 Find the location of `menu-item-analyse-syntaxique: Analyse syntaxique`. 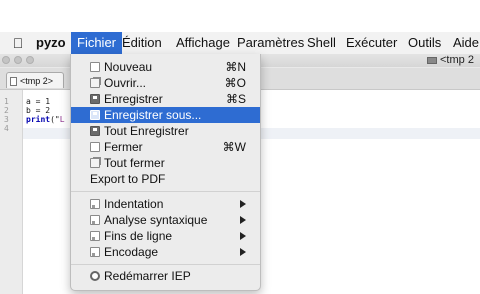

menu-item-analyse-syntaxique: Analyse syntaxique is located at coordinates (165, 220).